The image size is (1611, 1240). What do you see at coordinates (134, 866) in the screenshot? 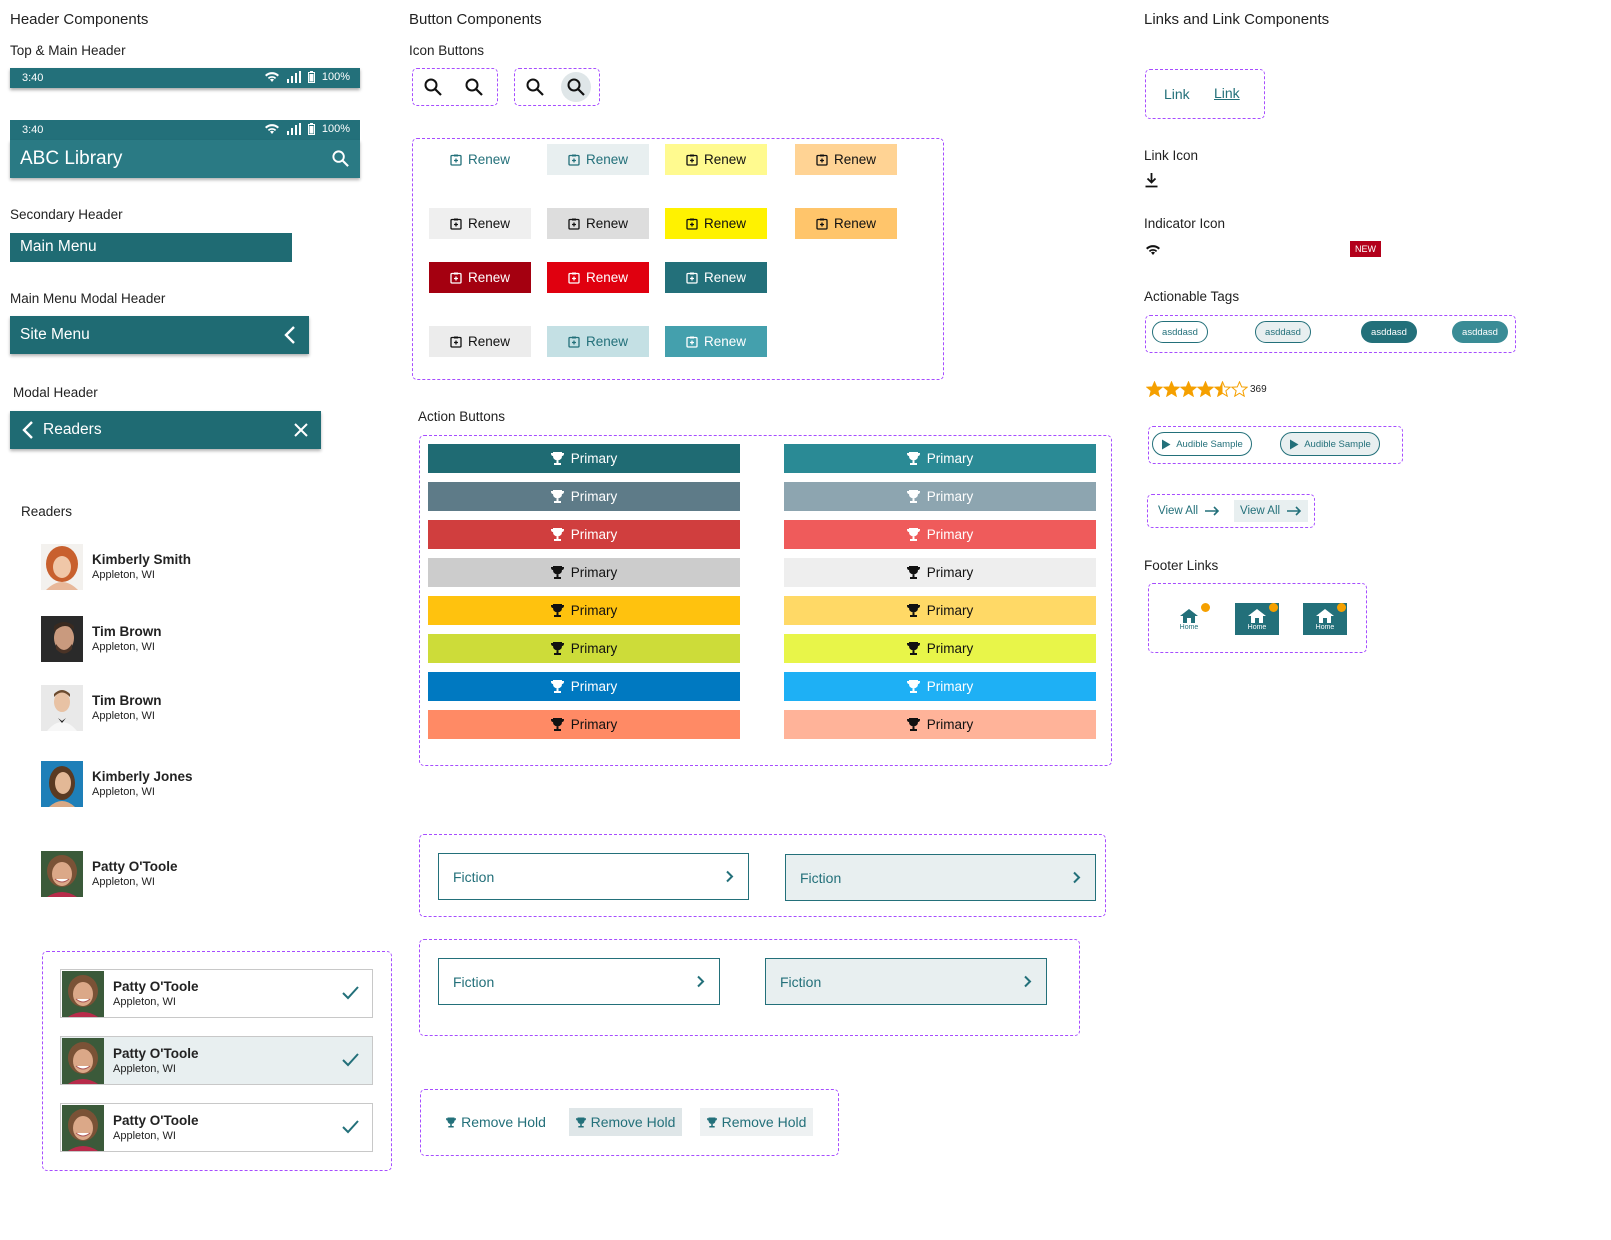
I see `reader-name: Patty O'Toole` at bounding box center [134, 866].